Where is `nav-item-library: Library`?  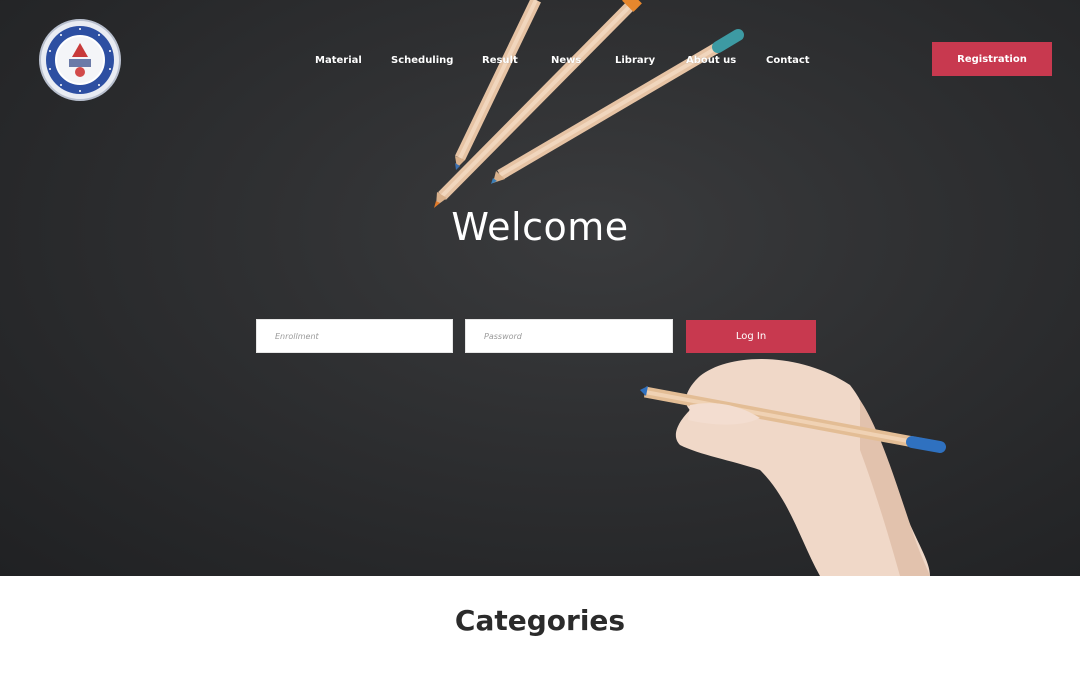 nav-item-library: Library is located at coordinates (635, 60).